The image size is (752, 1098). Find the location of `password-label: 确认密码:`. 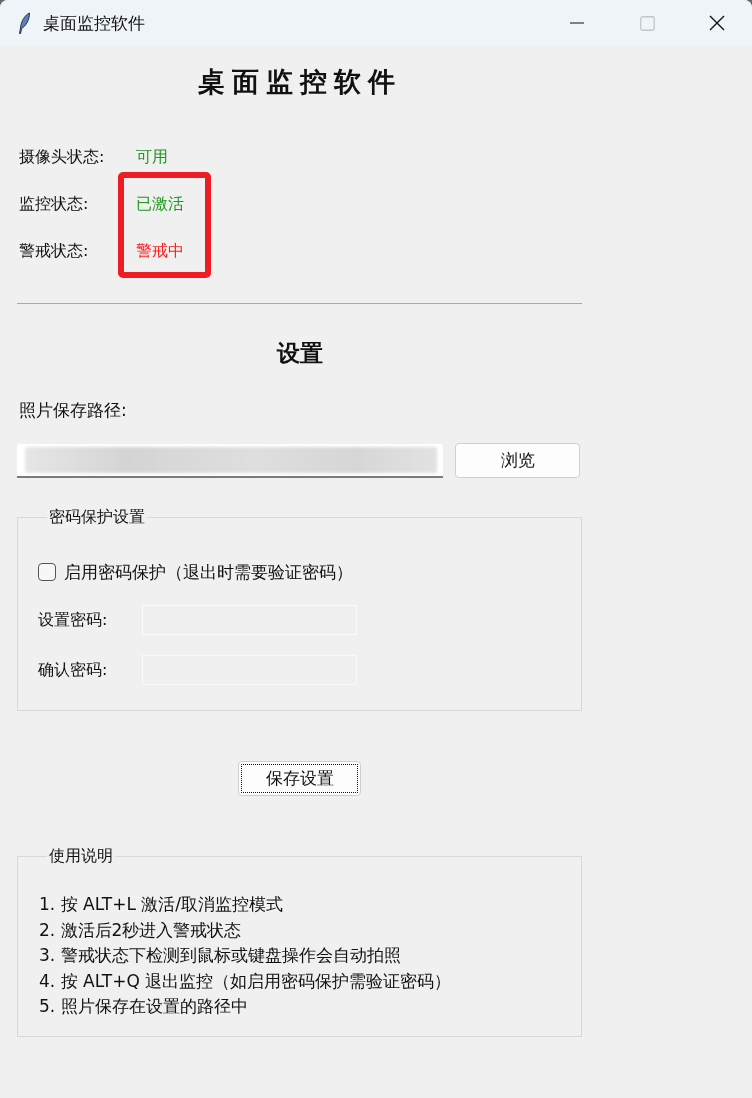

password-label: 确认密码: is located at coordinates (73, 670).